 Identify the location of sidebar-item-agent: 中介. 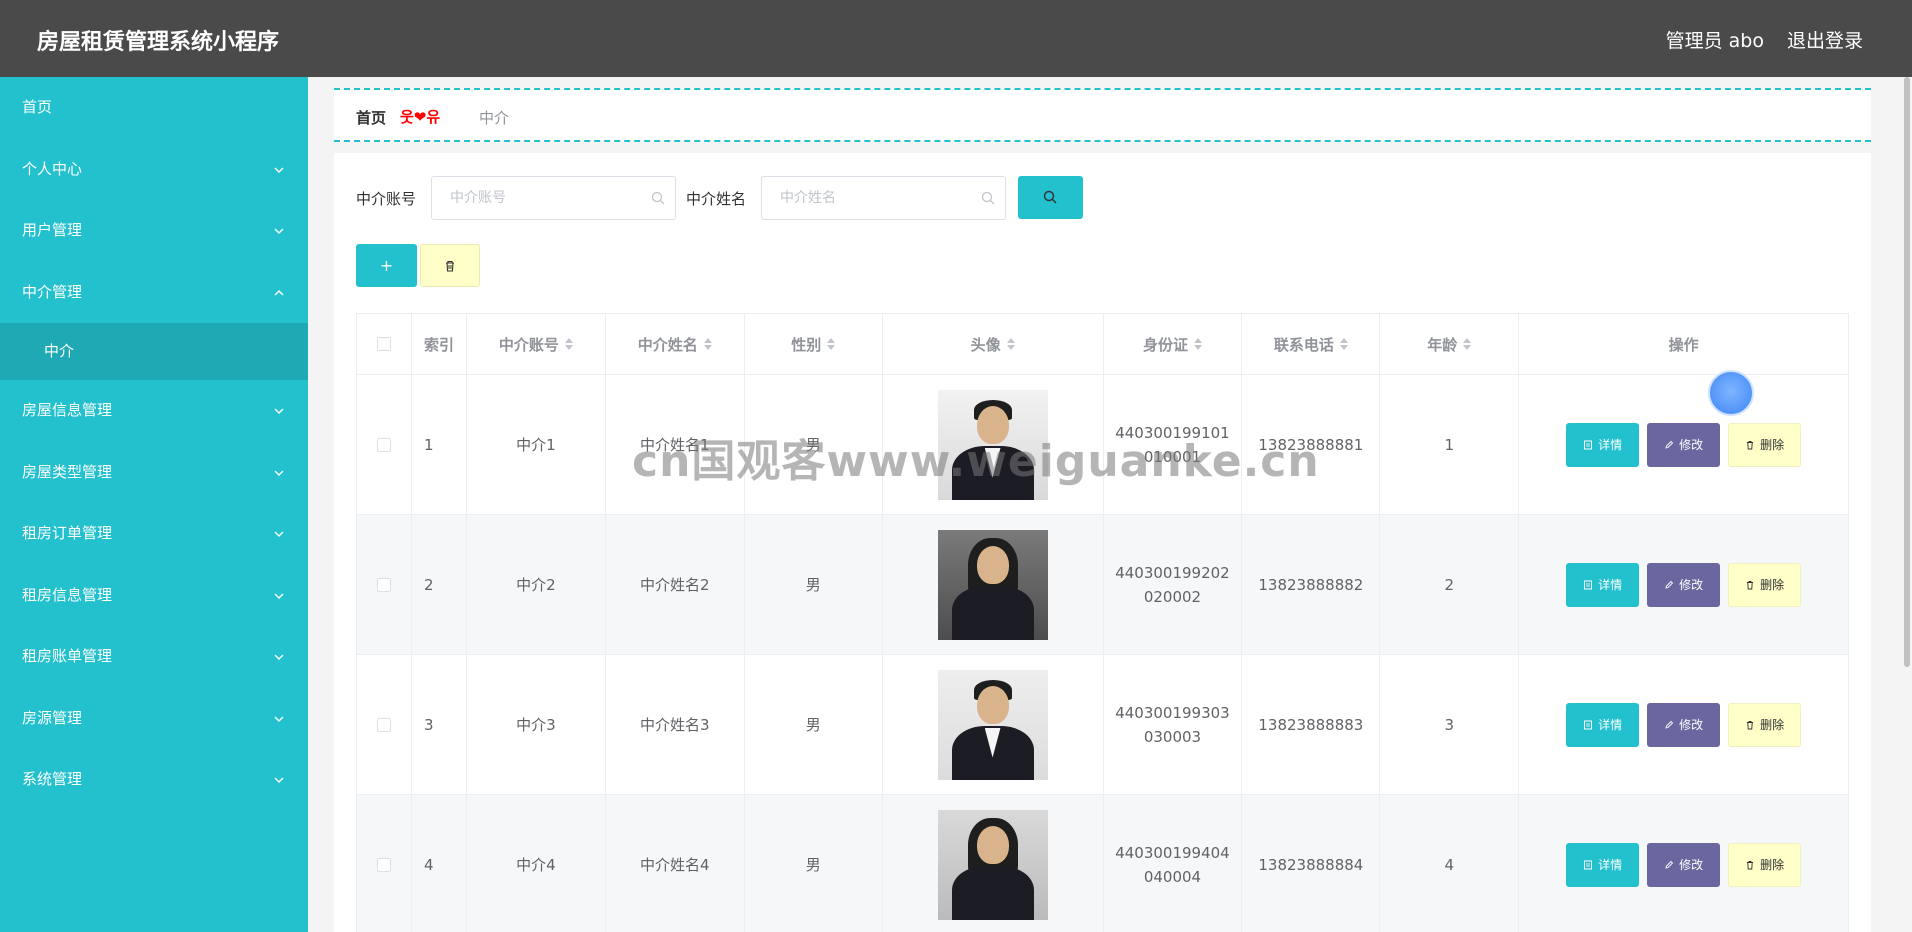
(154, 351).